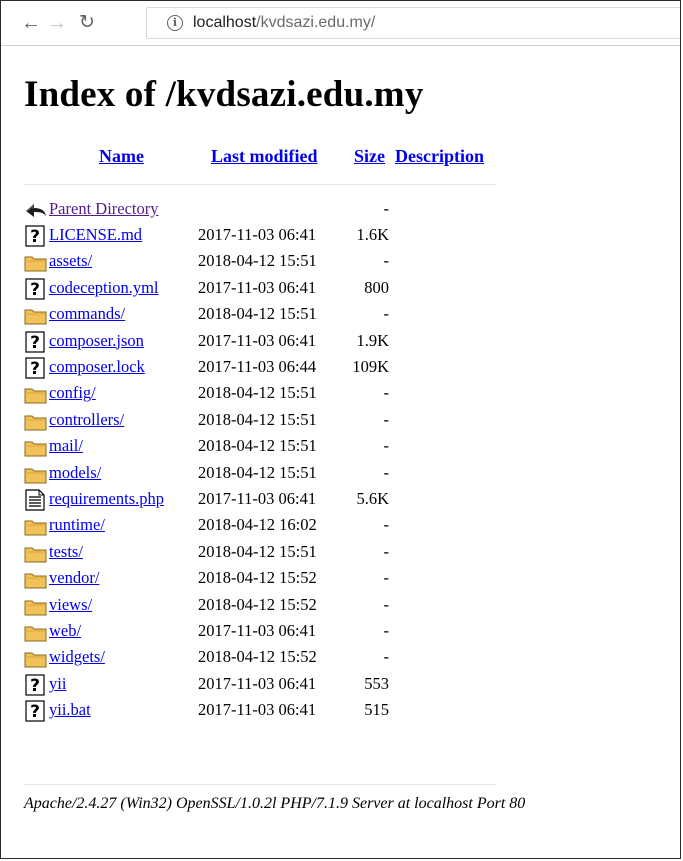  I want to click on list-item: vendor/2018-04-12 15:52 -, so click(274, 579).